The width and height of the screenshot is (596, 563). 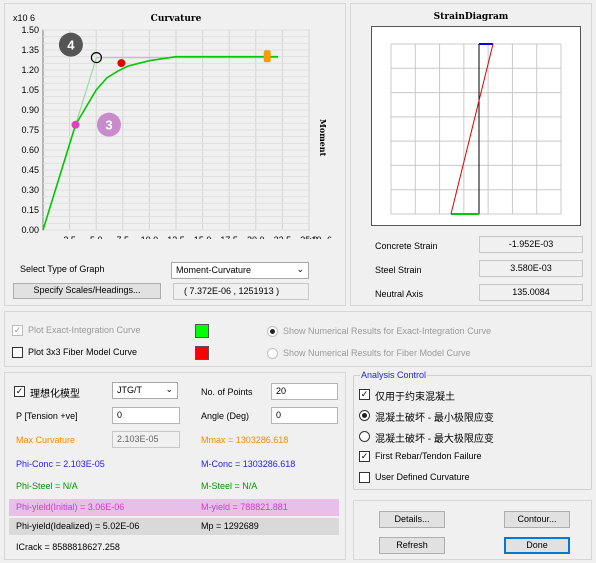 I want to click on x-tick-label: 10.0, so click(x=150, y=237).